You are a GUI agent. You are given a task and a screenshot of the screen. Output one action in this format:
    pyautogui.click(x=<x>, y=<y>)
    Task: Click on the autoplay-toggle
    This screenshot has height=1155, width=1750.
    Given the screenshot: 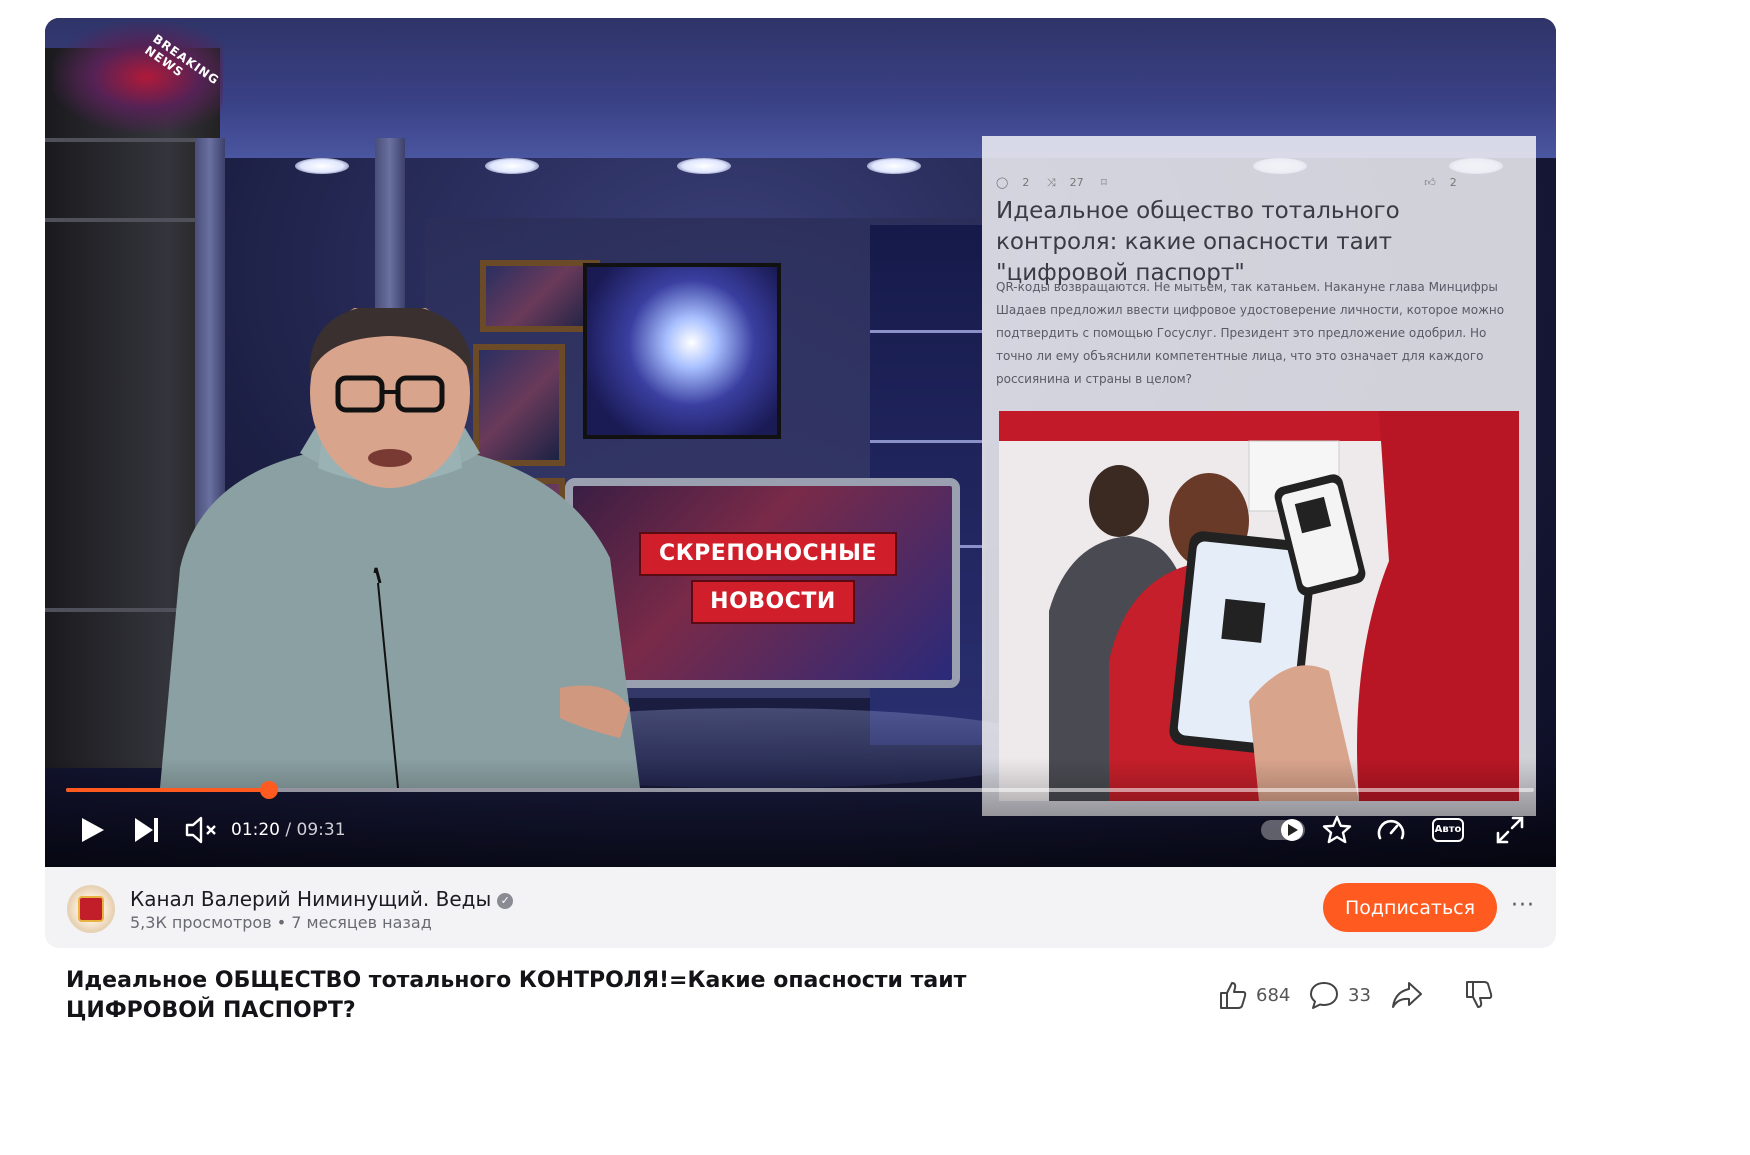 What is the action you would take?
    pyautogui.click(x=1283, y=830)
    